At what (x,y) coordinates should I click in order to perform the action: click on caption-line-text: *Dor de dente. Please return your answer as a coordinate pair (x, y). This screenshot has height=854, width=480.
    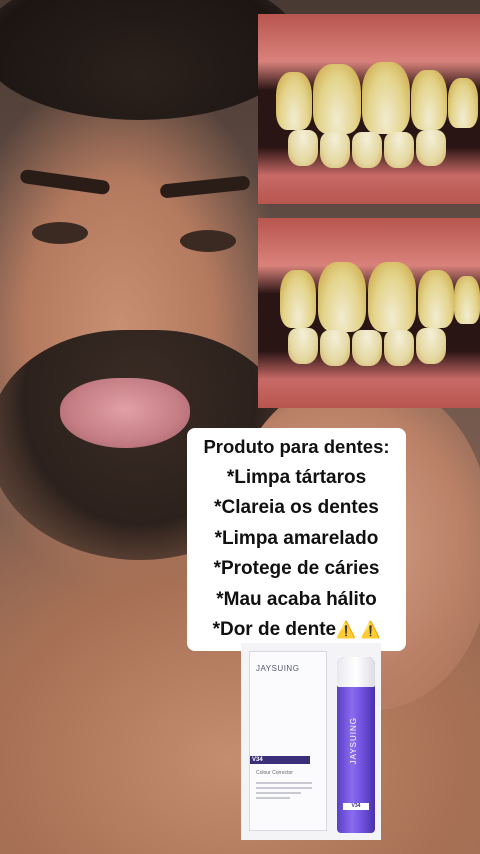
    Looking at the image, I should click on (274, 629).